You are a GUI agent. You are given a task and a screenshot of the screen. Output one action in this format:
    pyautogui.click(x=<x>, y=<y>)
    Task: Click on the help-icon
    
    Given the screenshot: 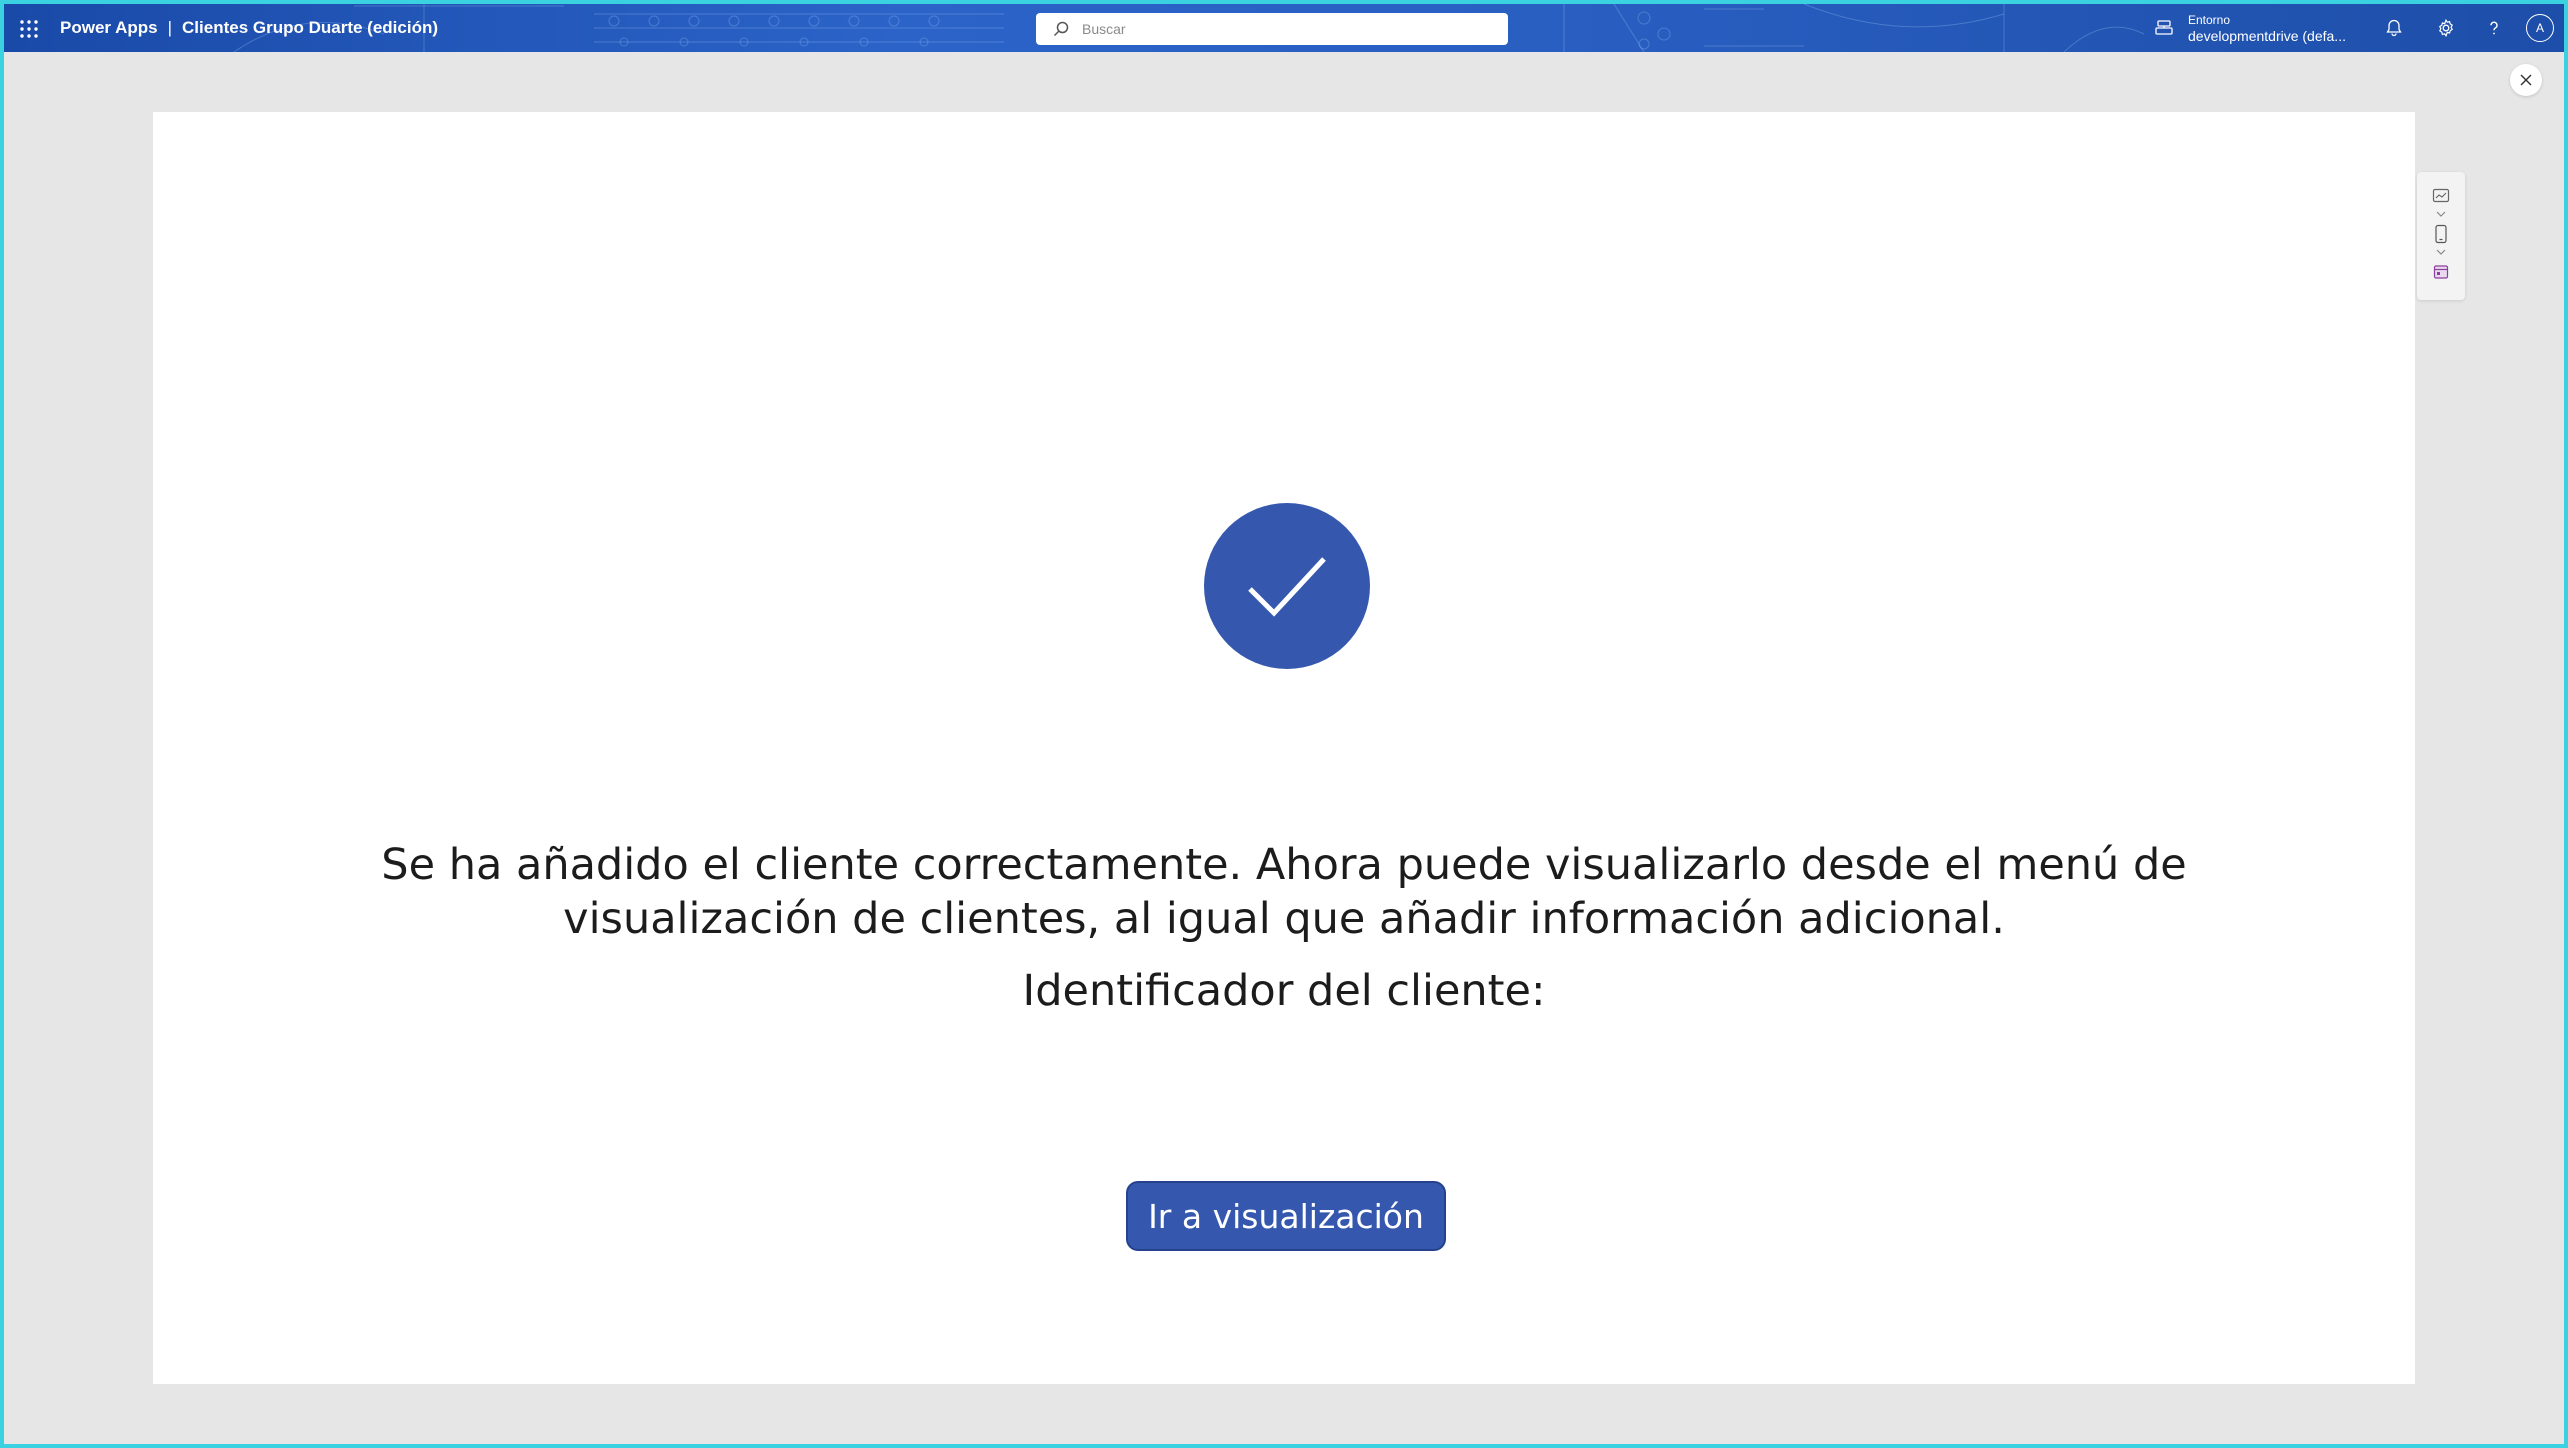 What is the action you would take?
    pyautogui.click(x=2494, y=28)
    